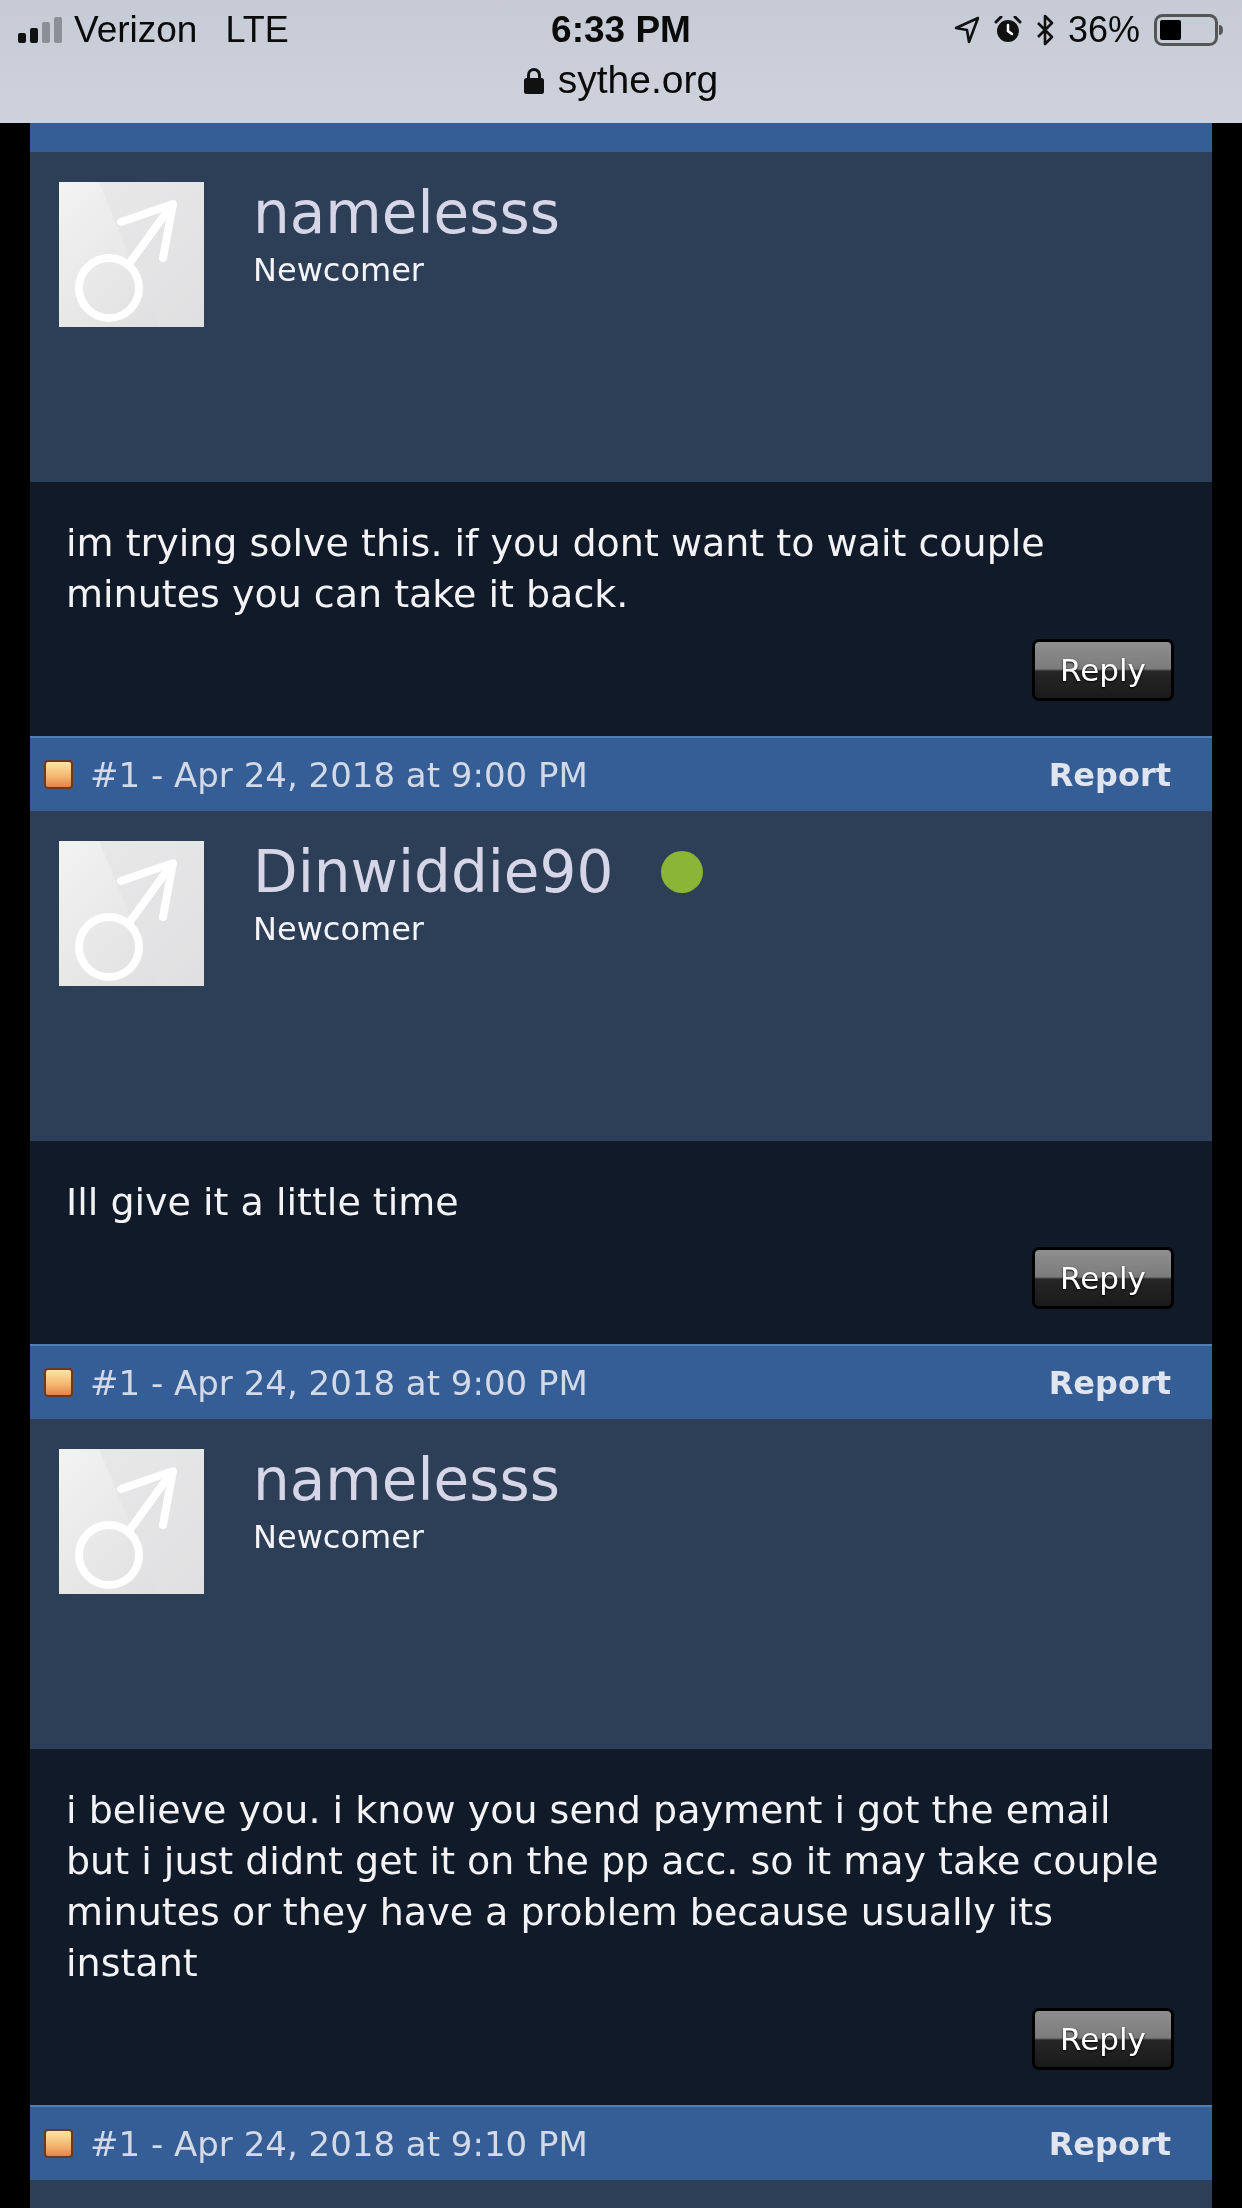 The width and height of the screenshot is (1242, 2208). Describe the element at coordinates (1007, 30) in the screenshot. I see `alarm-clock-icon` at that location.